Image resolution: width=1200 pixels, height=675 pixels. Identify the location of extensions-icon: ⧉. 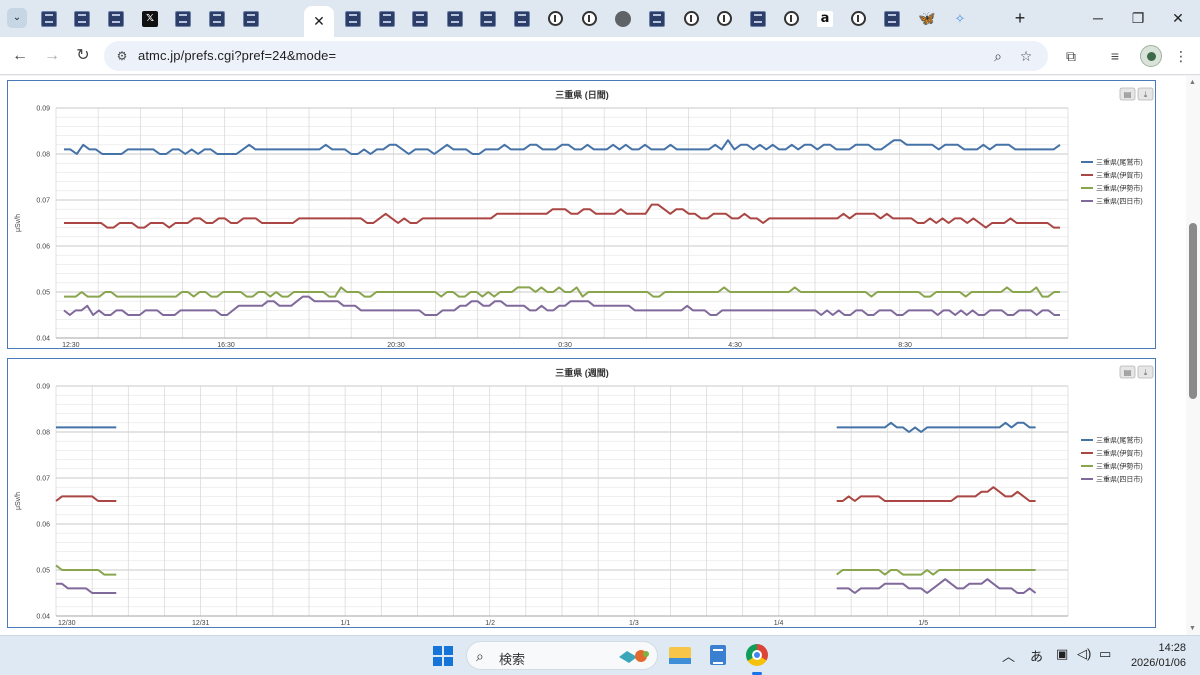
(1071, 56).